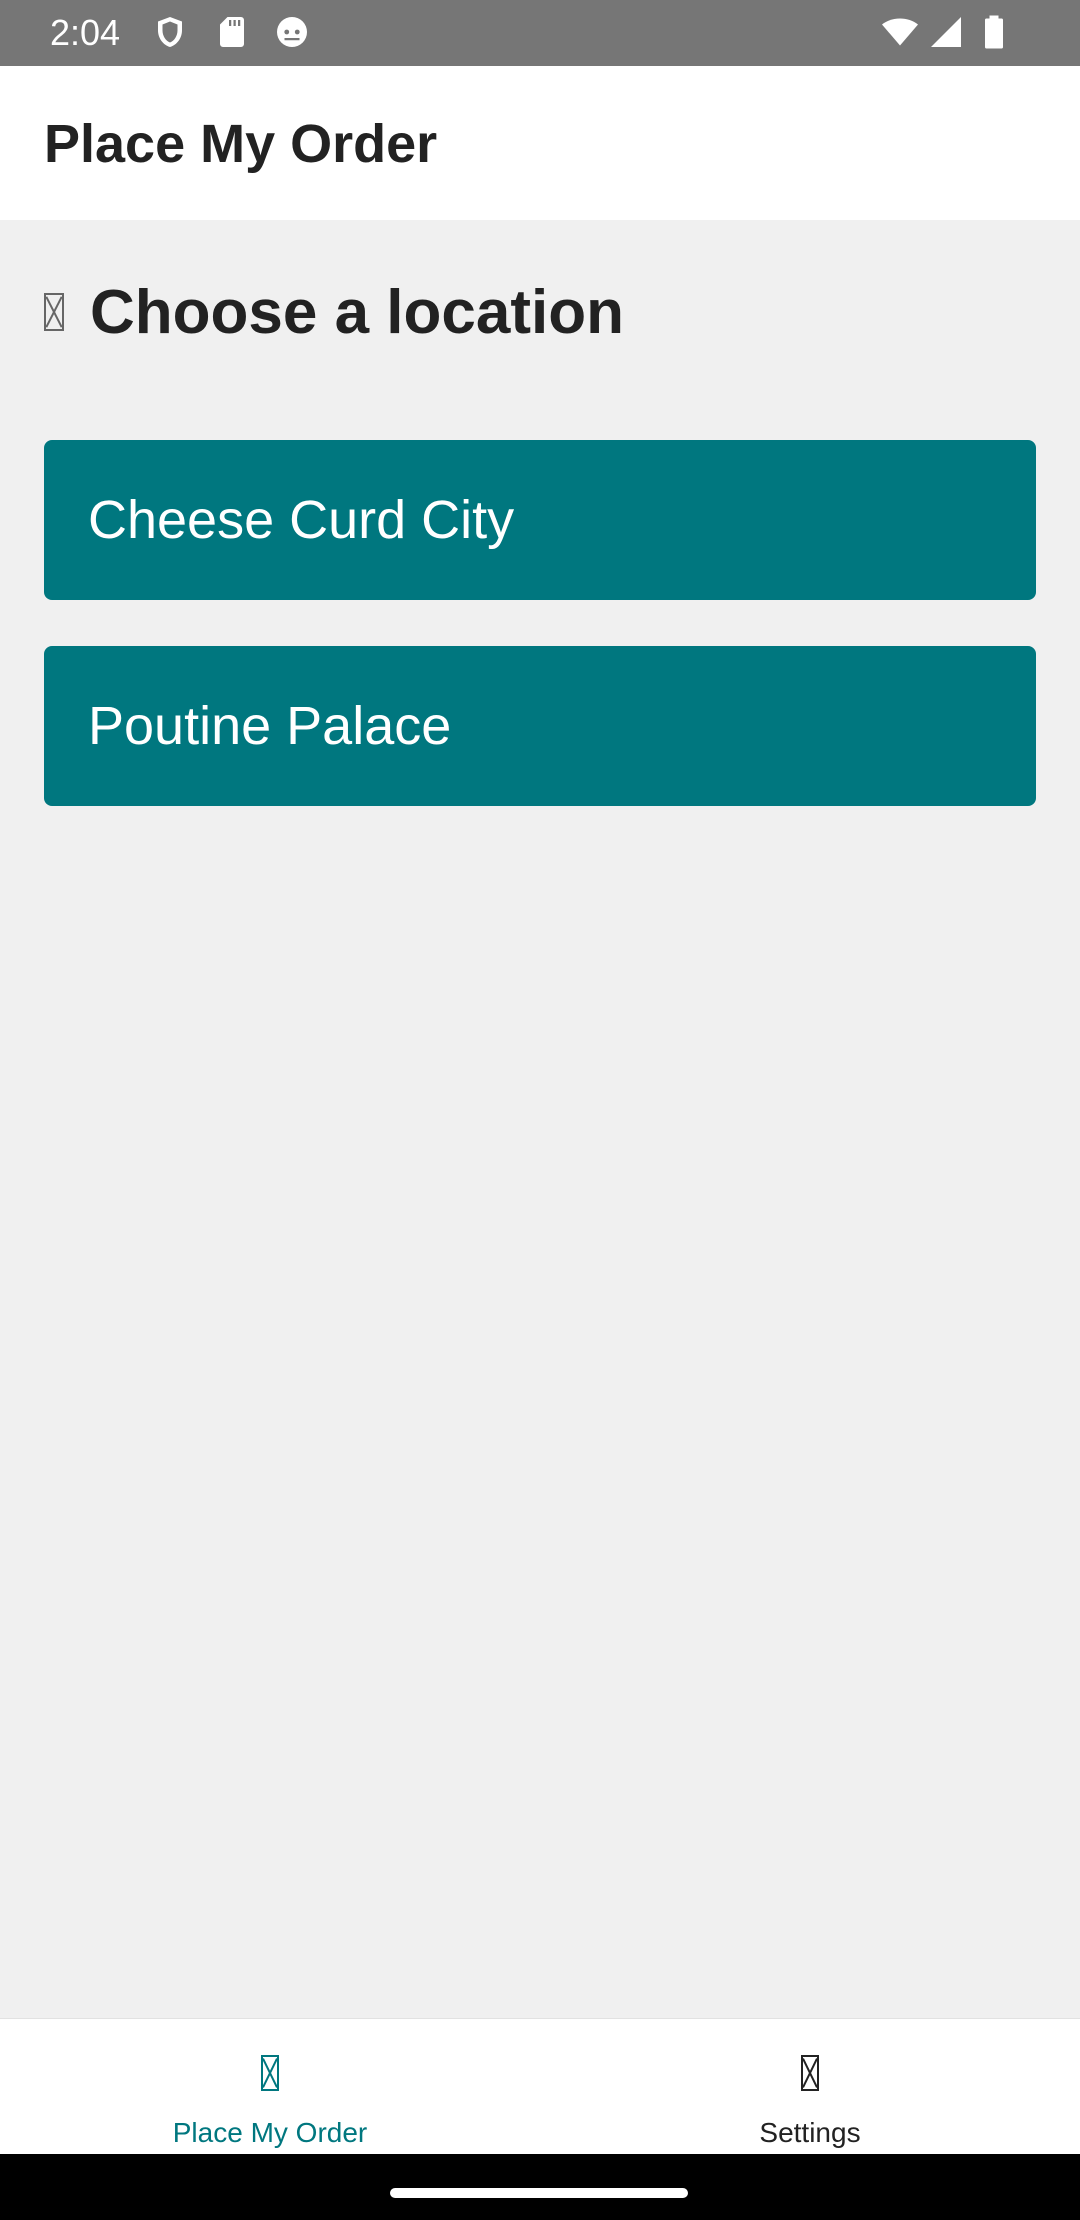 The image size is (1080, 2220). Describe the element at coordinates (946, 32) in the screenshot. I see `cellular-signal-icon` at that location.